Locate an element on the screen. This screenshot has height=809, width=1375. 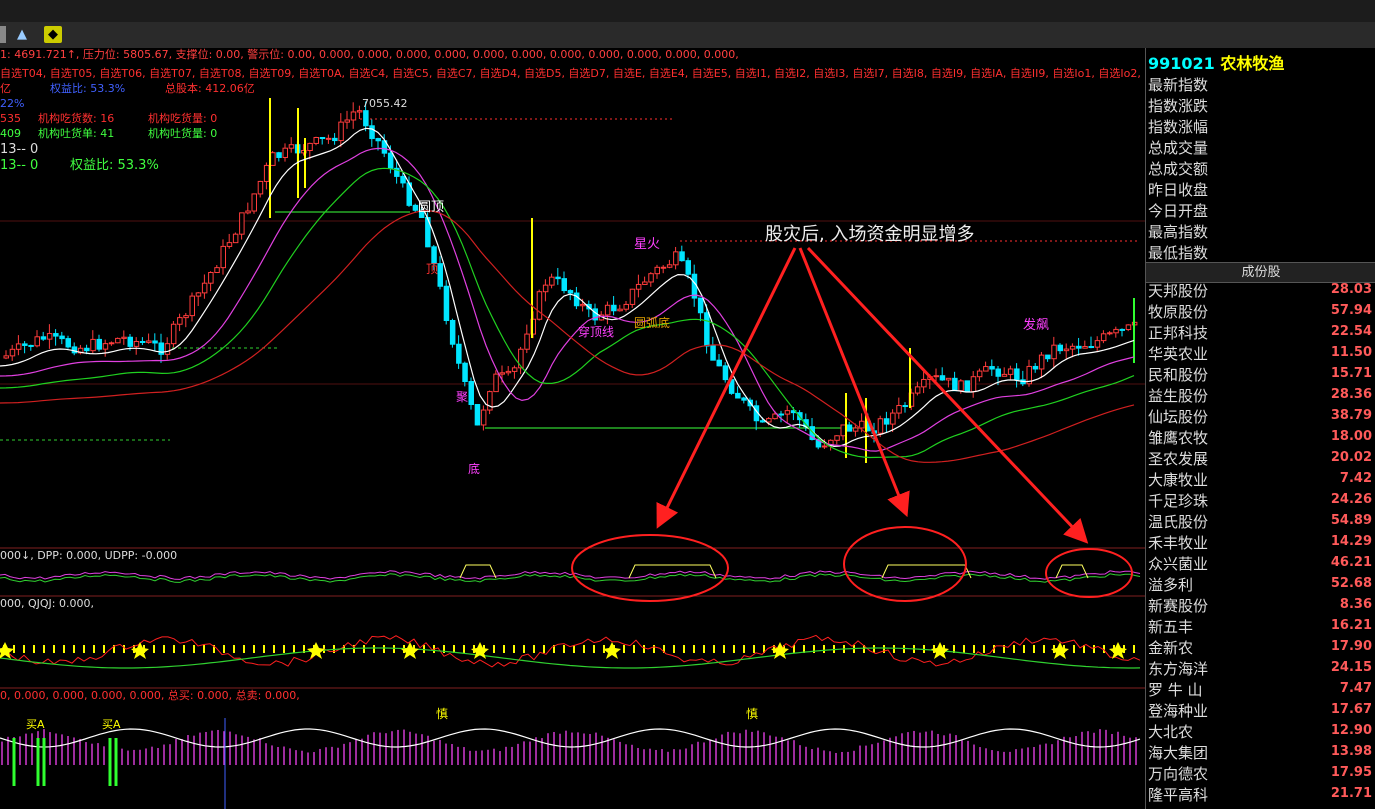
sub2-indicator-header: 000, QJQJ: 0.000, is located at coordinates (47, 603).